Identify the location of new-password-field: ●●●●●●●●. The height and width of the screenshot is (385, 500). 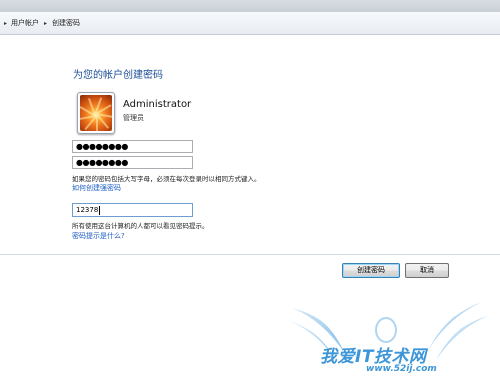
(132, 146).